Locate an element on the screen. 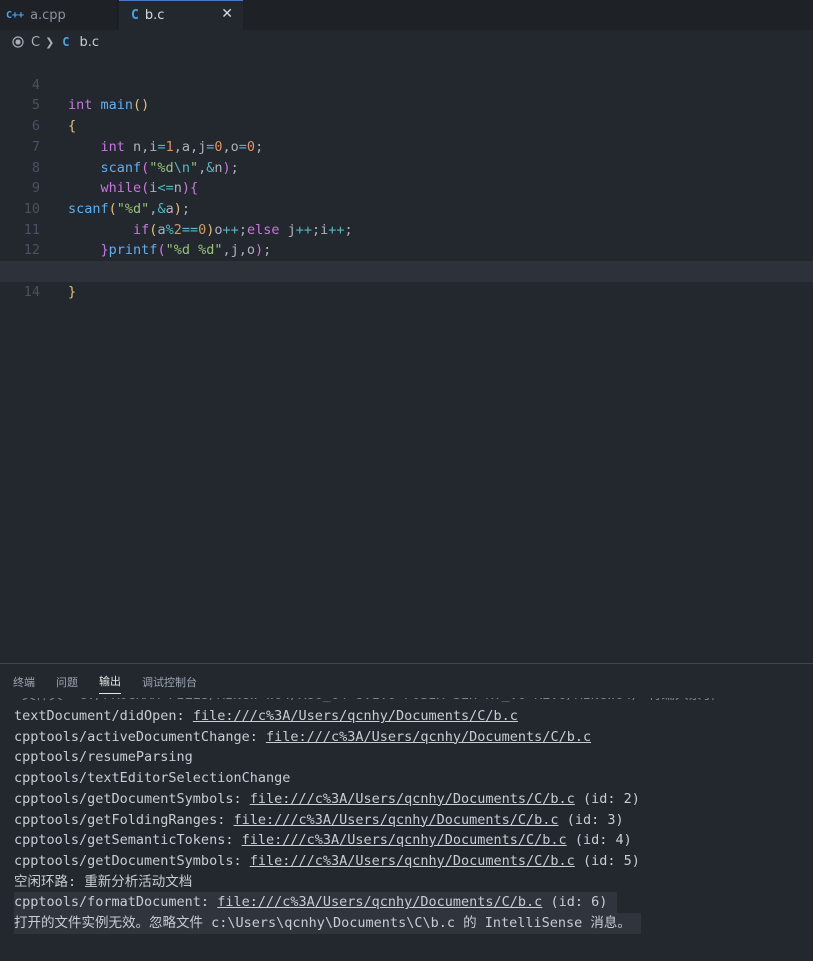  output-line-text: cpptools/activeDocumentChange: is located at coordinates (140, 736).